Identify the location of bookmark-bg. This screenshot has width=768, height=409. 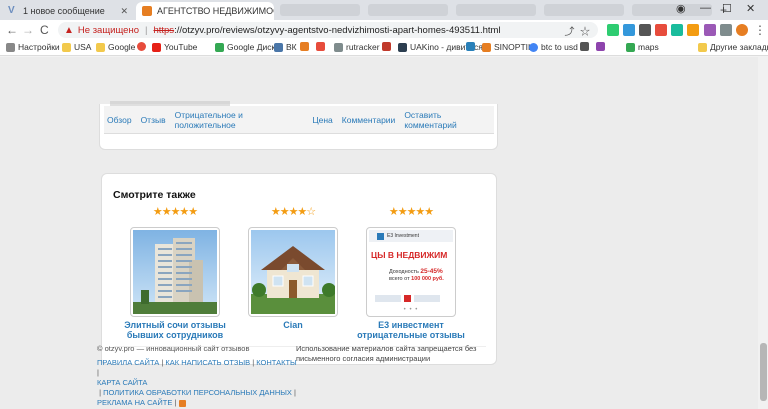
(602, 46).